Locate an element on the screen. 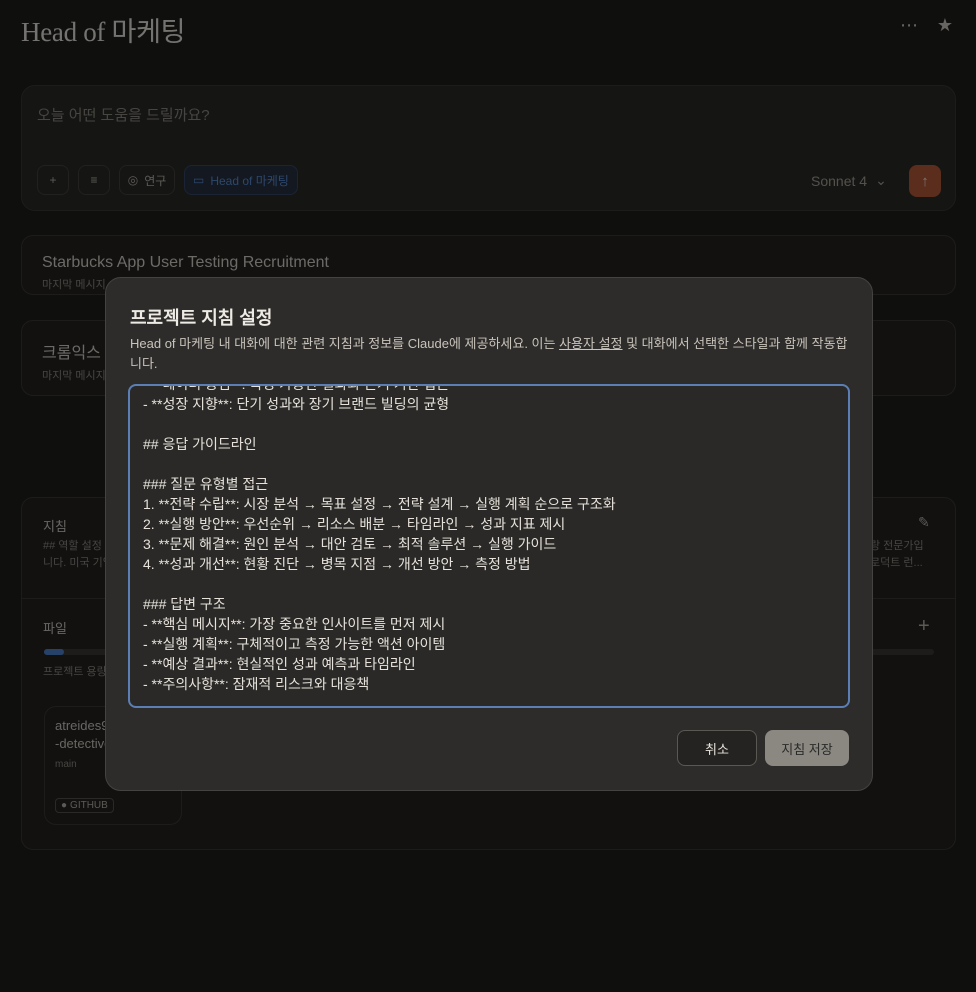  dialog-title: 프로젝트 지침 설정 is located at coordinates (201, 318).